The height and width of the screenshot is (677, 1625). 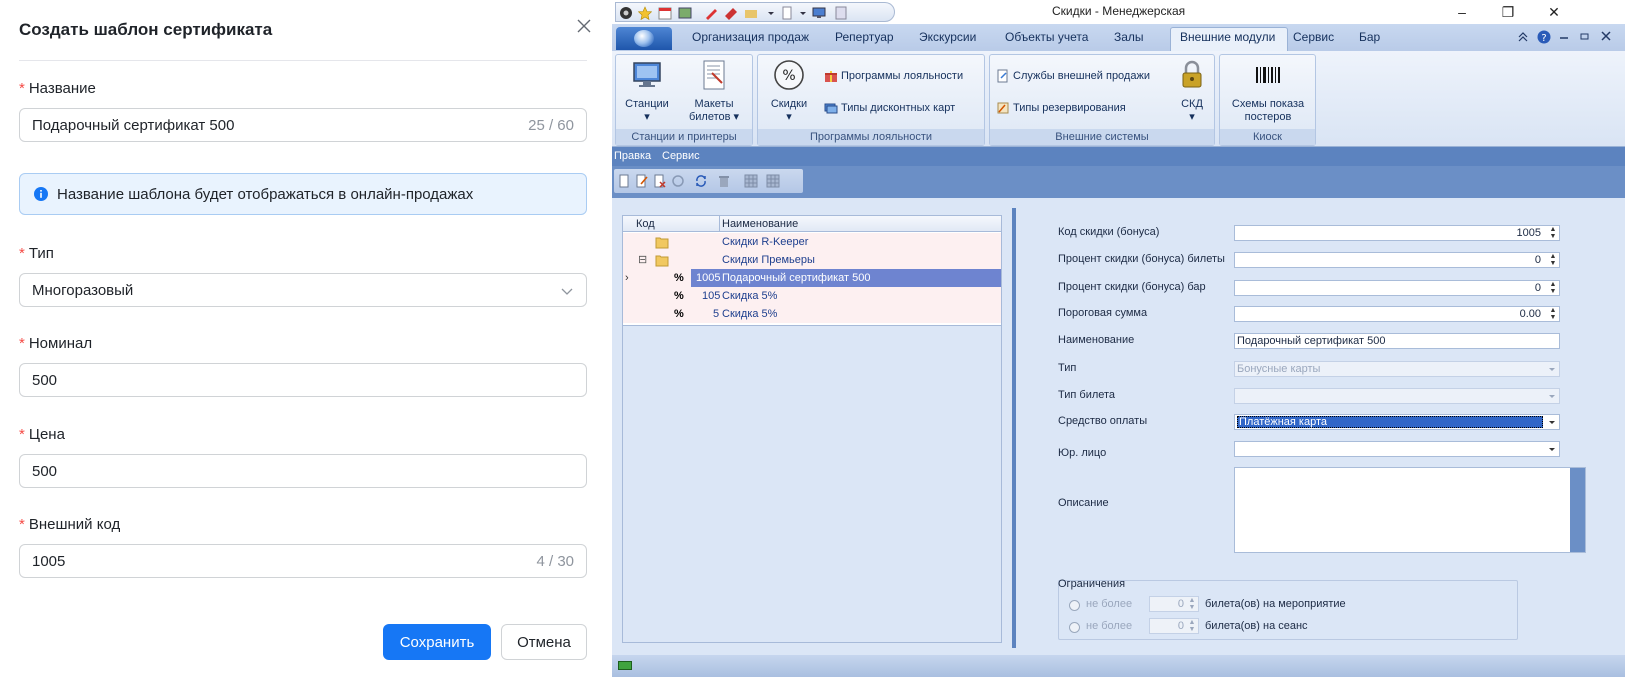 What do you see at coordinates (841, 13) in the screenshot?
I see `list-icon` at bounding box center [841, 13].